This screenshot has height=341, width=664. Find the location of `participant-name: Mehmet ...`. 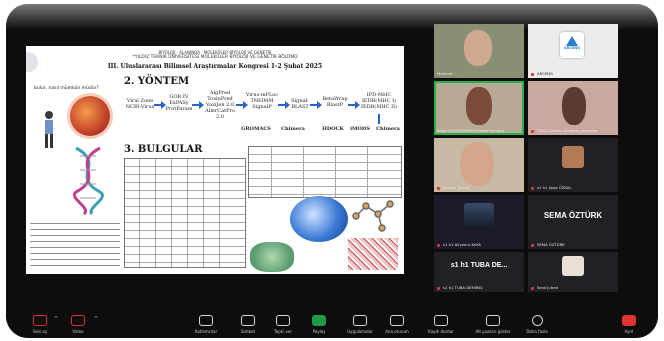

participant-name: Mehmet ... is located at coordinates (447, 73).